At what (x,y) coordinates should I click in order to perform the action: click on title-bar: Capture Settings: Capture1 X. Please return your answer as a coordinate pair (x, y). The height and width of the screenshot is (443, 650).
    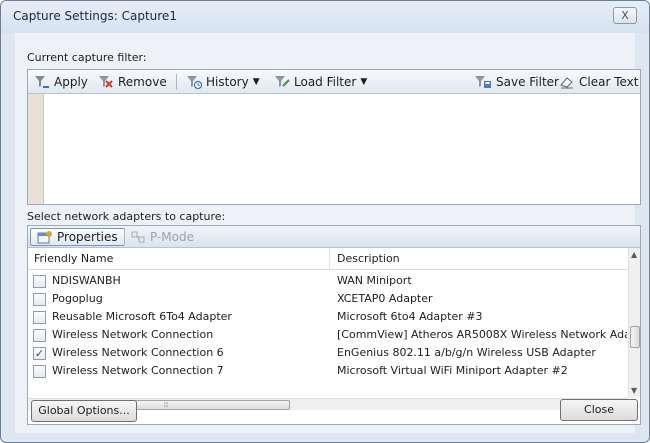
    Looking at the image, I should click on (325, 17).